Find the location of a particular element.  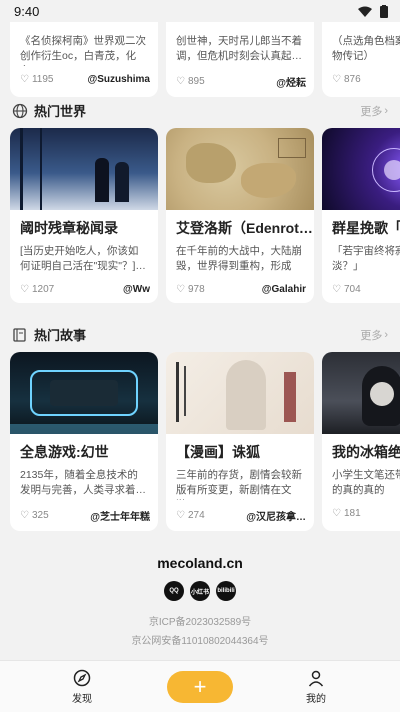

status-bar: 9:40 is located at coordinates (200, 11).